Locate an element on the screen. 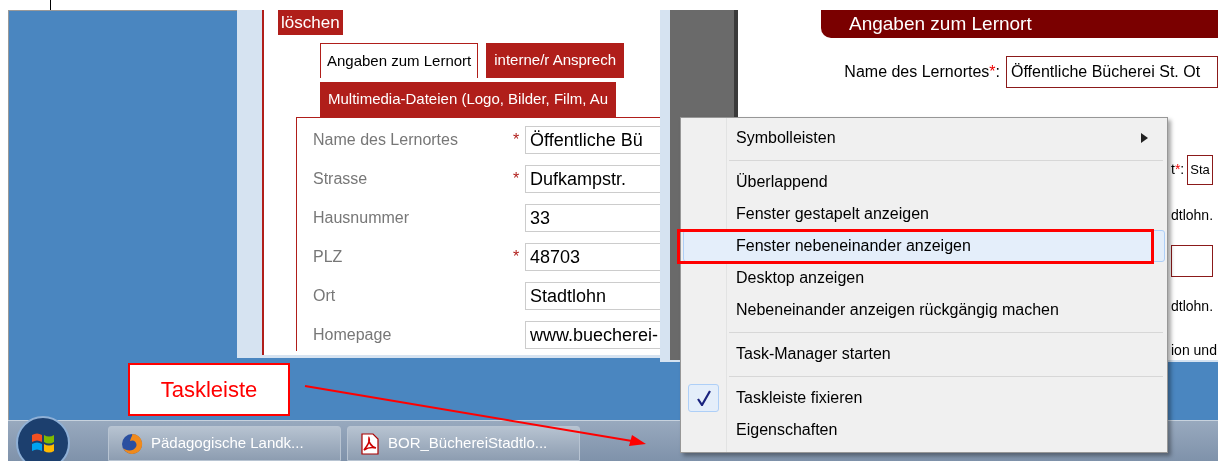 Image resolution: width=1228 pixels, height=461 pixels. menu-item: Symbolleisten is located at coordinates (924, 138).